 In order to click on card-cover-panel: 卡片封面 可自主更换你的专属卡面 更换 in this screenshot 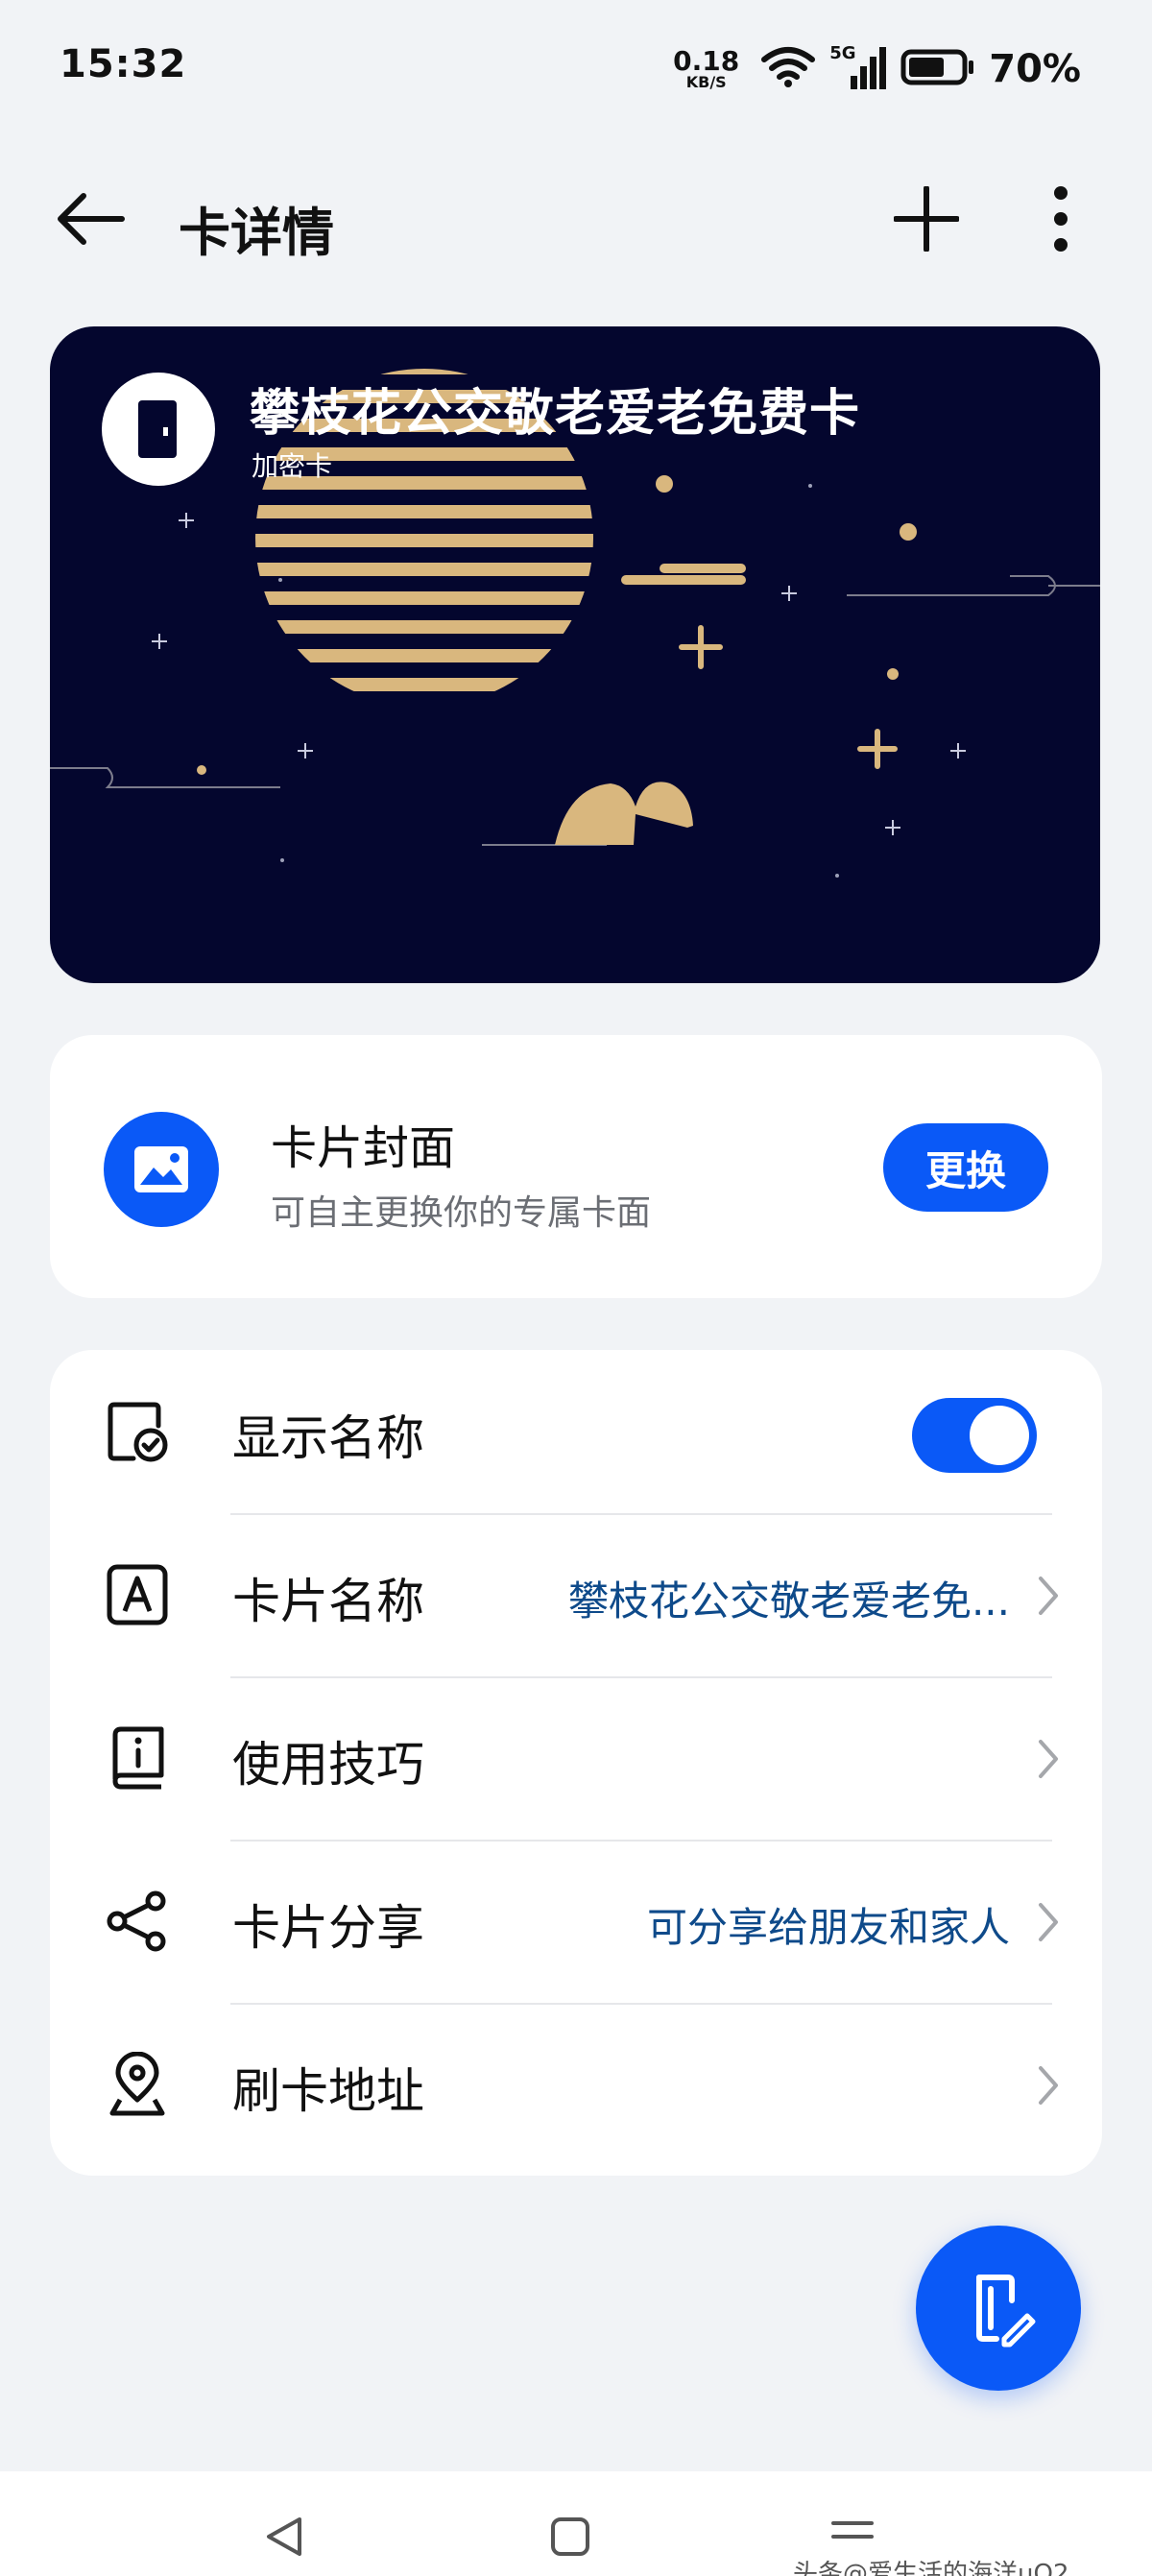, I will do `click(576, 1166)`.